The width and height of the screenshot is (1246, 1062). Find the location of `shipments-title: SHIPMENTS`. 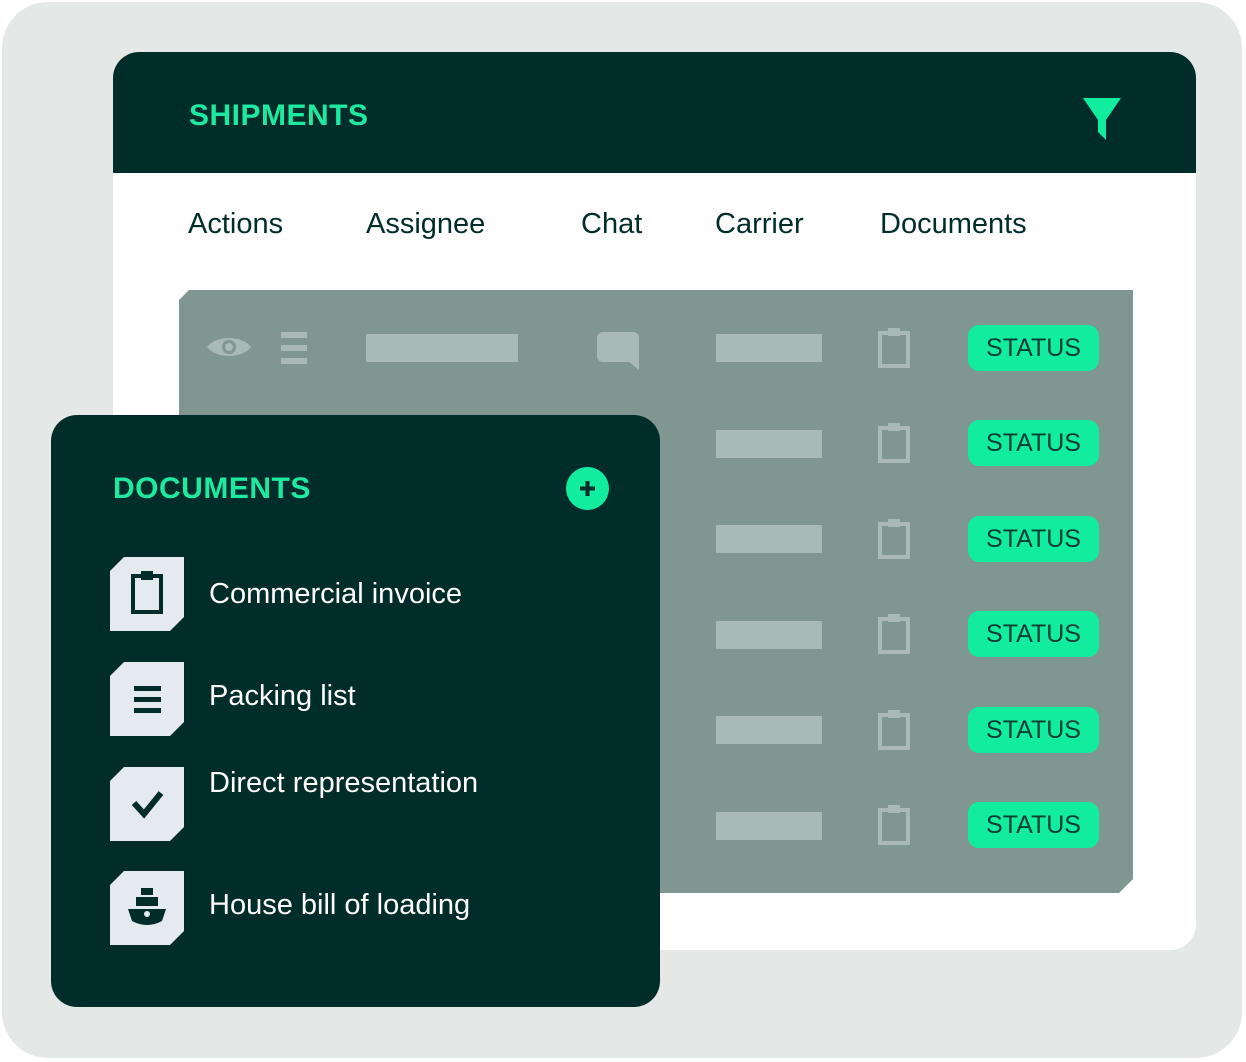

shipments-title: SHIPMENTS is located at coordinates (279, 115).